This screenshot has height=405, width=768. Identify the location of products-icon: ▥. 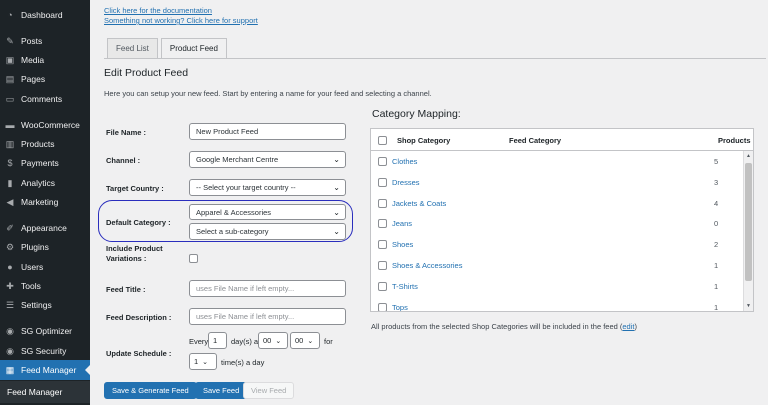
(10, 143).